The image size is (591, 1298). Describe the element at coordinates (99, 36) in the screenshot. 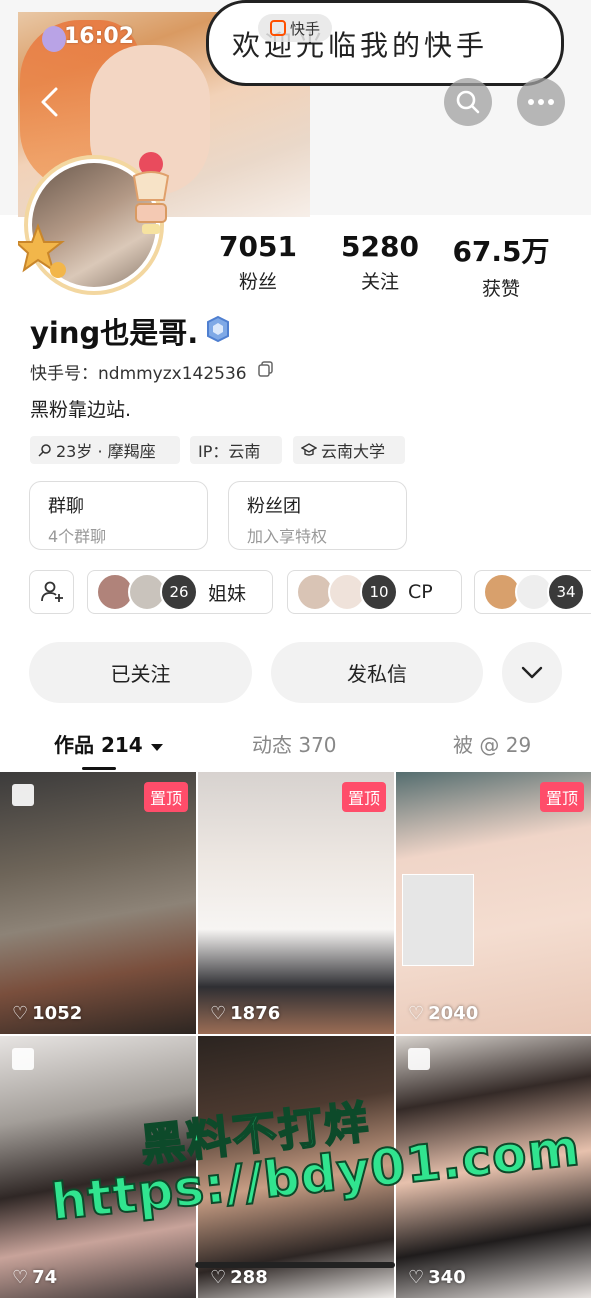

I see `status-time: 16:02` at that location.